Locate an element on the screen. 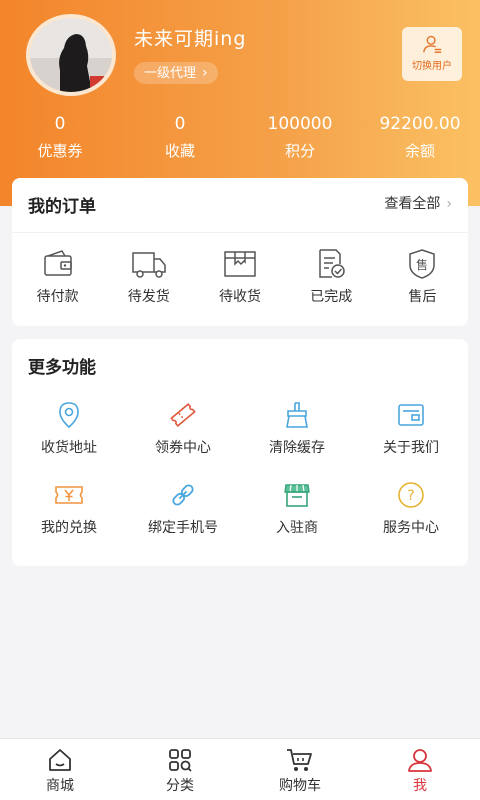 This screenshot has height=800, width=480. tab-mall: 商城 is located at coordinates (60, 769).